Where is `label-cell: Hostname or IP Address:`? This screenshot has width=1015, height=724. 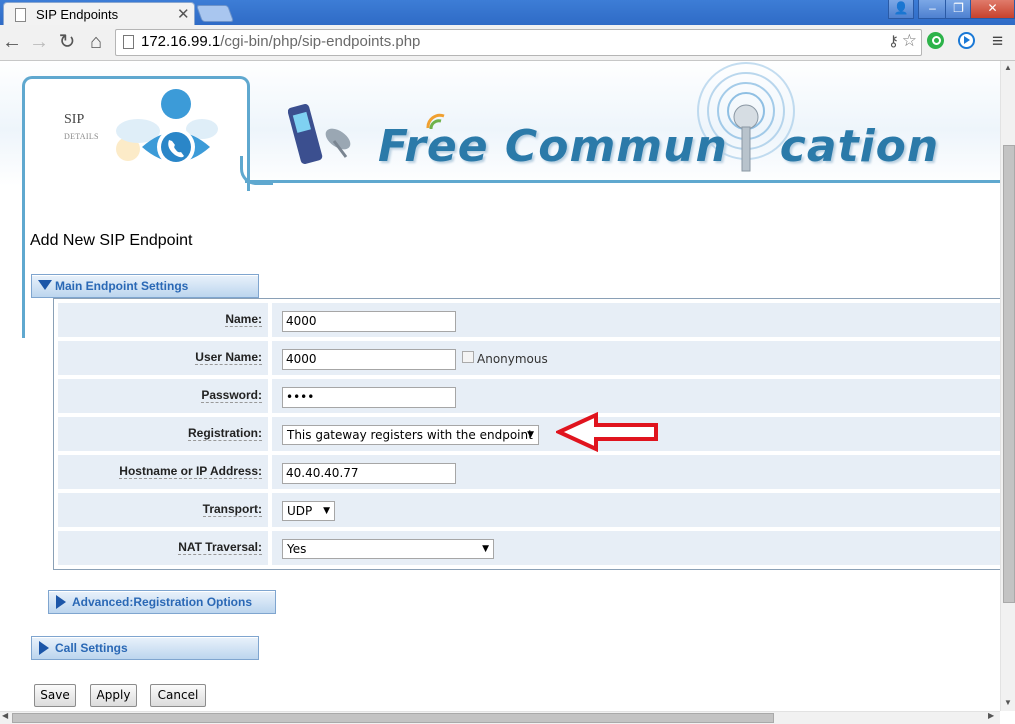
label-cell: Hostname or IP Address: is located at coordinates (163, 472).